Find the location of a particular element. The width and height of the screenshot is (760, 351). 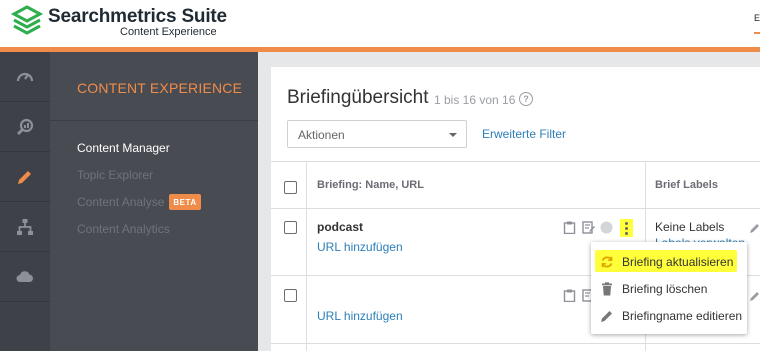

top-right-menu: E is located at coordinates (757, 18).